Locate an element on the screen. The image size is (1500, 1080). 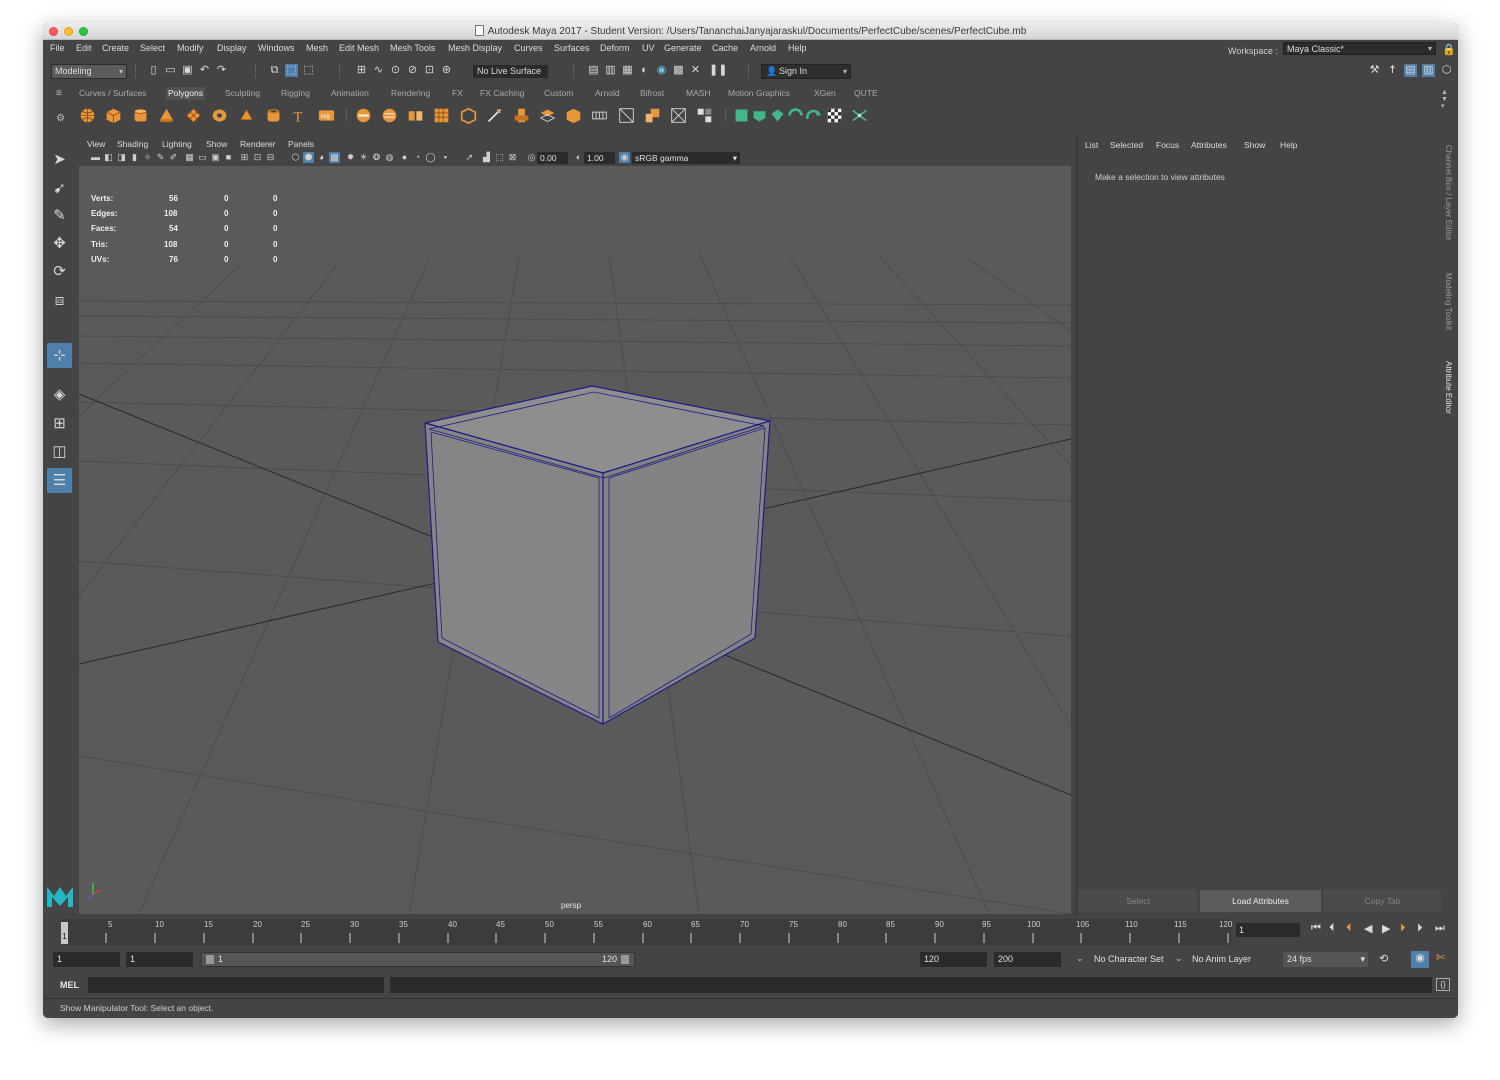
pause-icon: ❚❚ is located at coordinates (718, 70).